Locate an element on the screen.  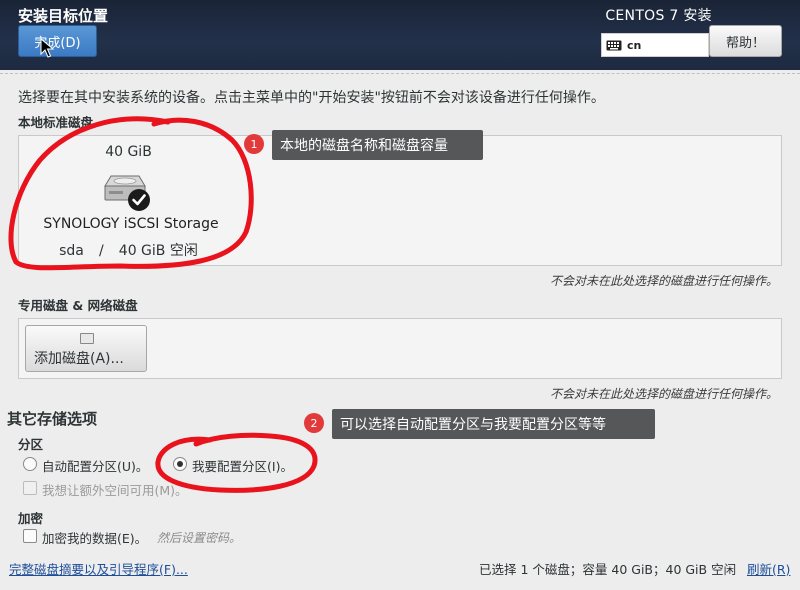
page-title: 安装目标位置 is located at coordinates (63, 16).